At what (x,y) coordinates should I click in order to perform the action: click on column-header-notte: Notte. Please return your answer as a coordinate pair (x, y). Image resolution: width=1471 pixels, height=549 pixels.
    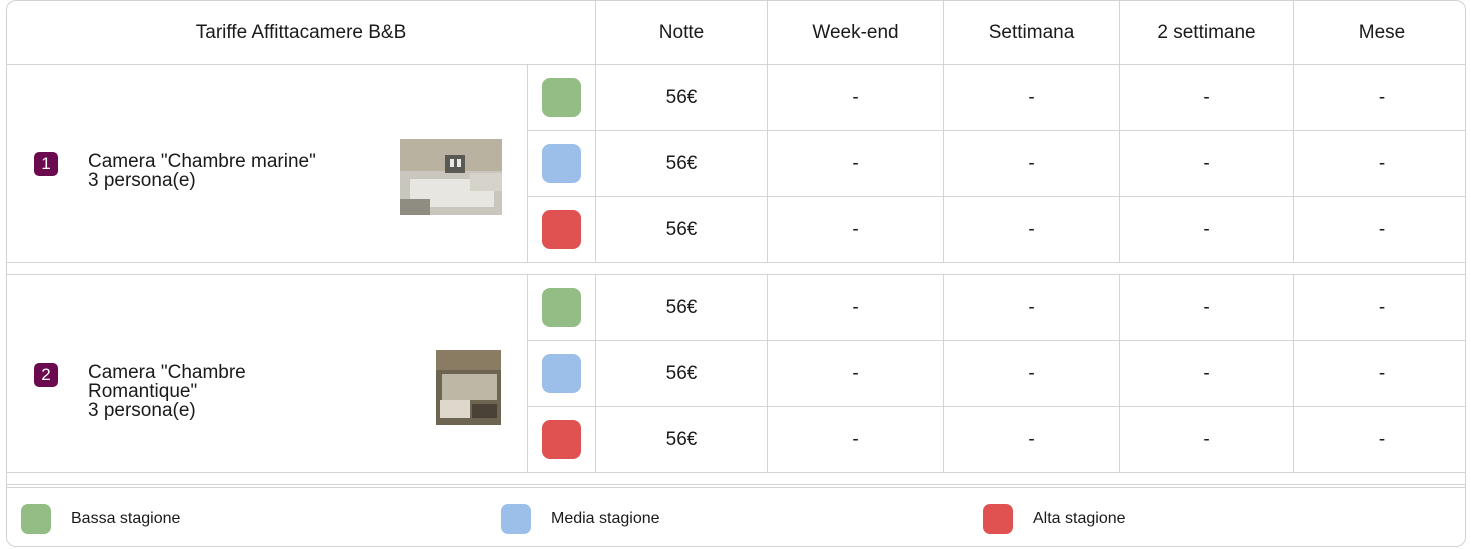
    Looking at the image, I should click on (682, 33).